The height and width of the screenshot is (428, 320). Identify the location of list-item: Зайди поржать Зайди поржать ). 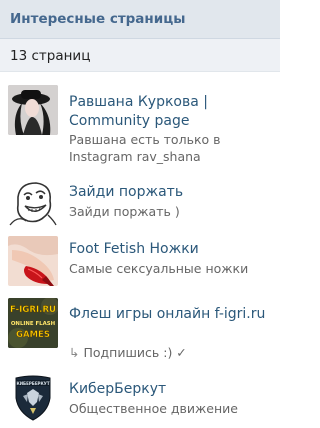
(140, 200).